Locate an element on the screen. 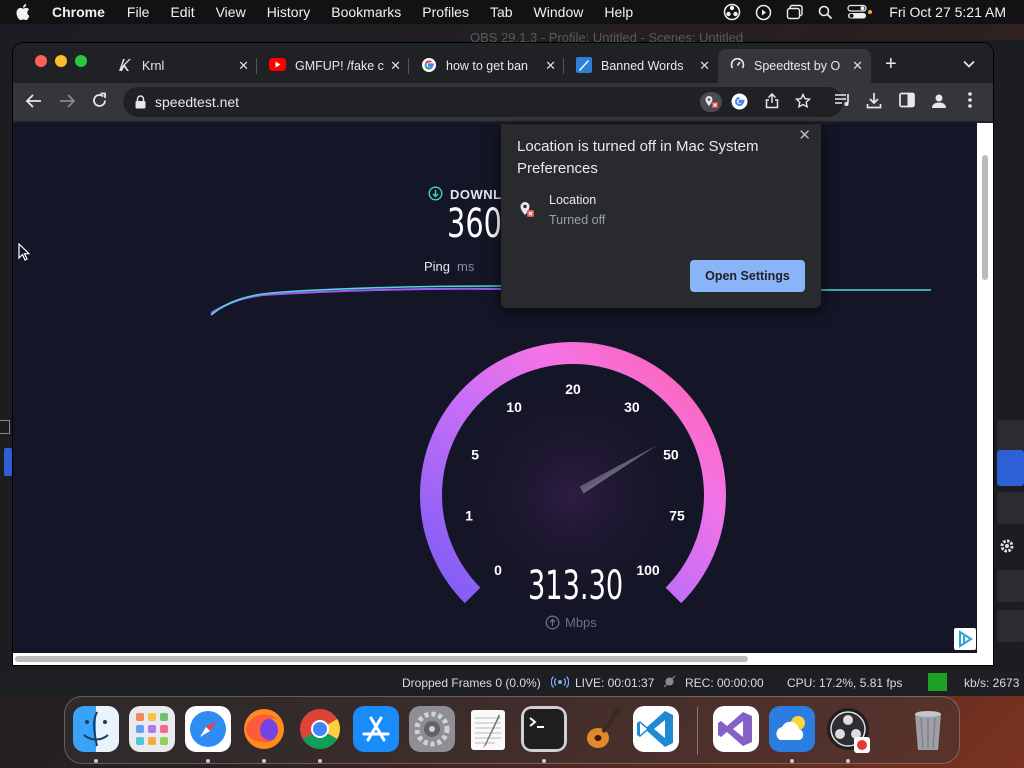 This screenshot has width=1024, height=768. trash-icon is located at coordinates (928, 729).